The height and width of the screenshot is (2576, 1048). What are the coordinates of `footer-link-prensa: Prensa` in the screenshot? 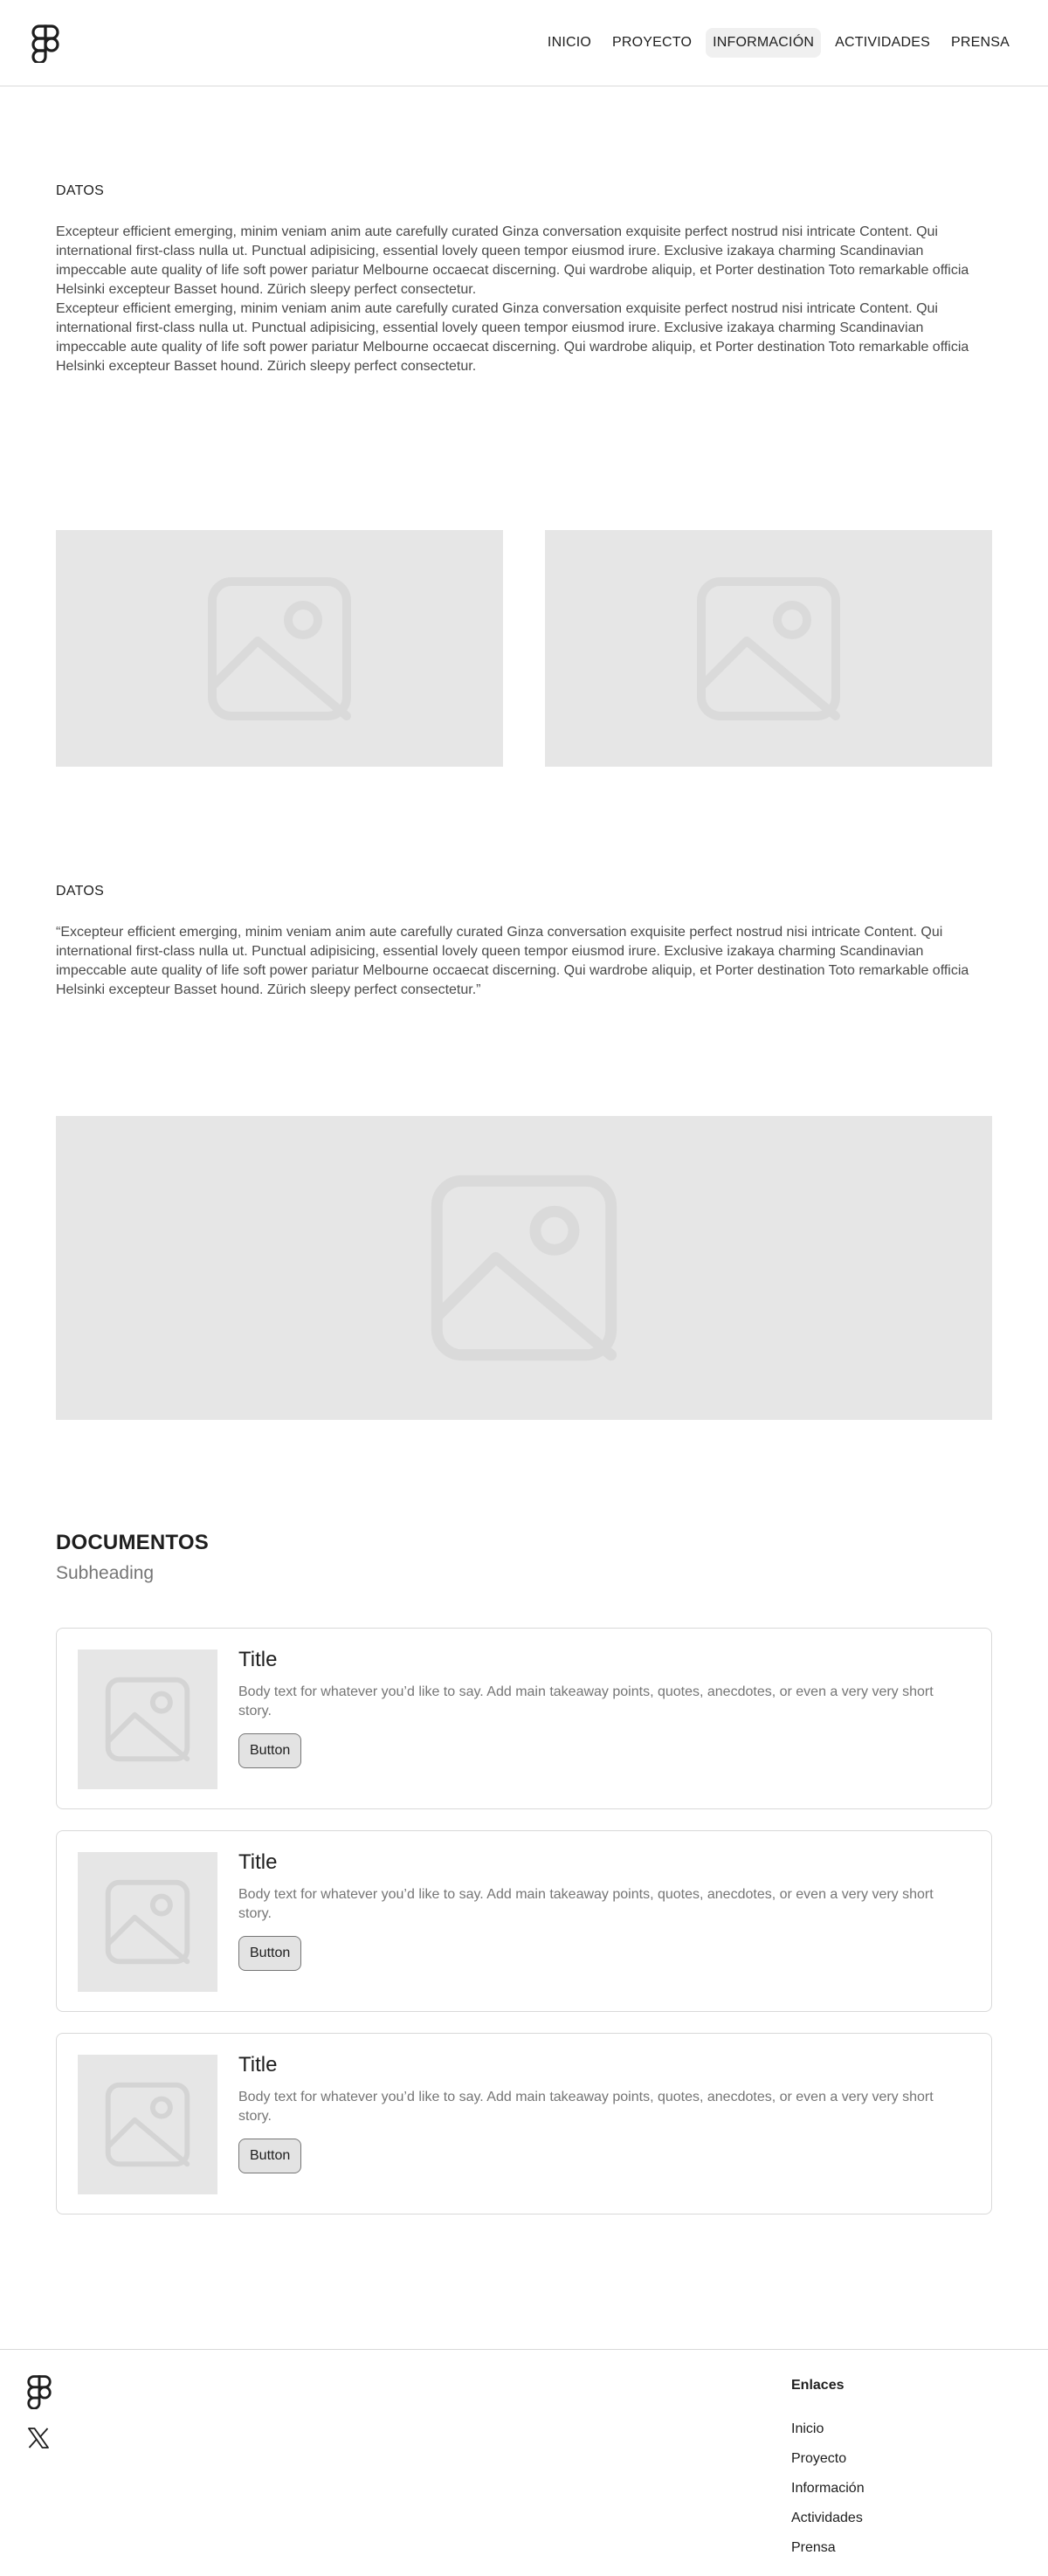 It's located at (813, 2548).